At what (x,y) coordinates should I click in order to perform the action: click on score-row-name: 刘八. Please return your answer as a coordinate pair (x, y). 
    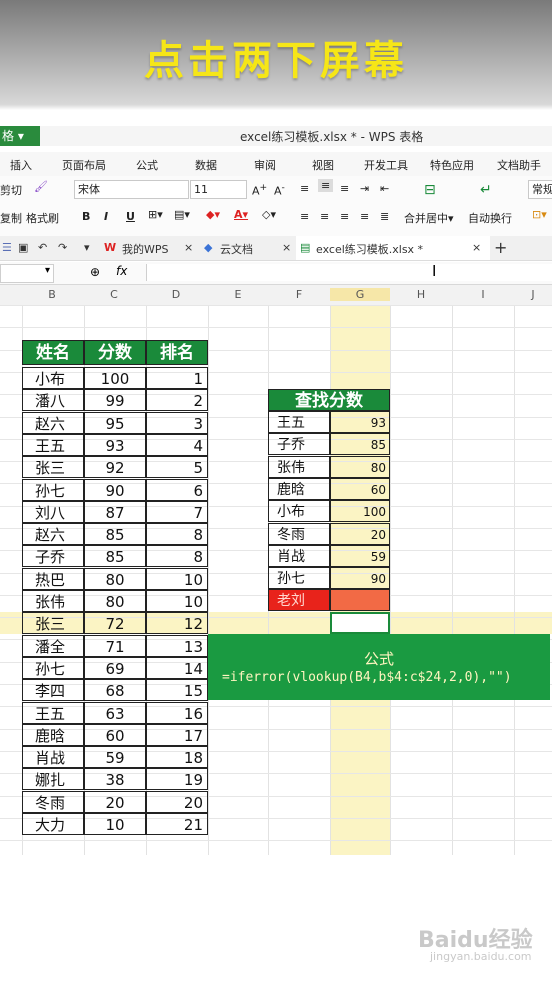
    Looking at the image, I should click on (53, 512).